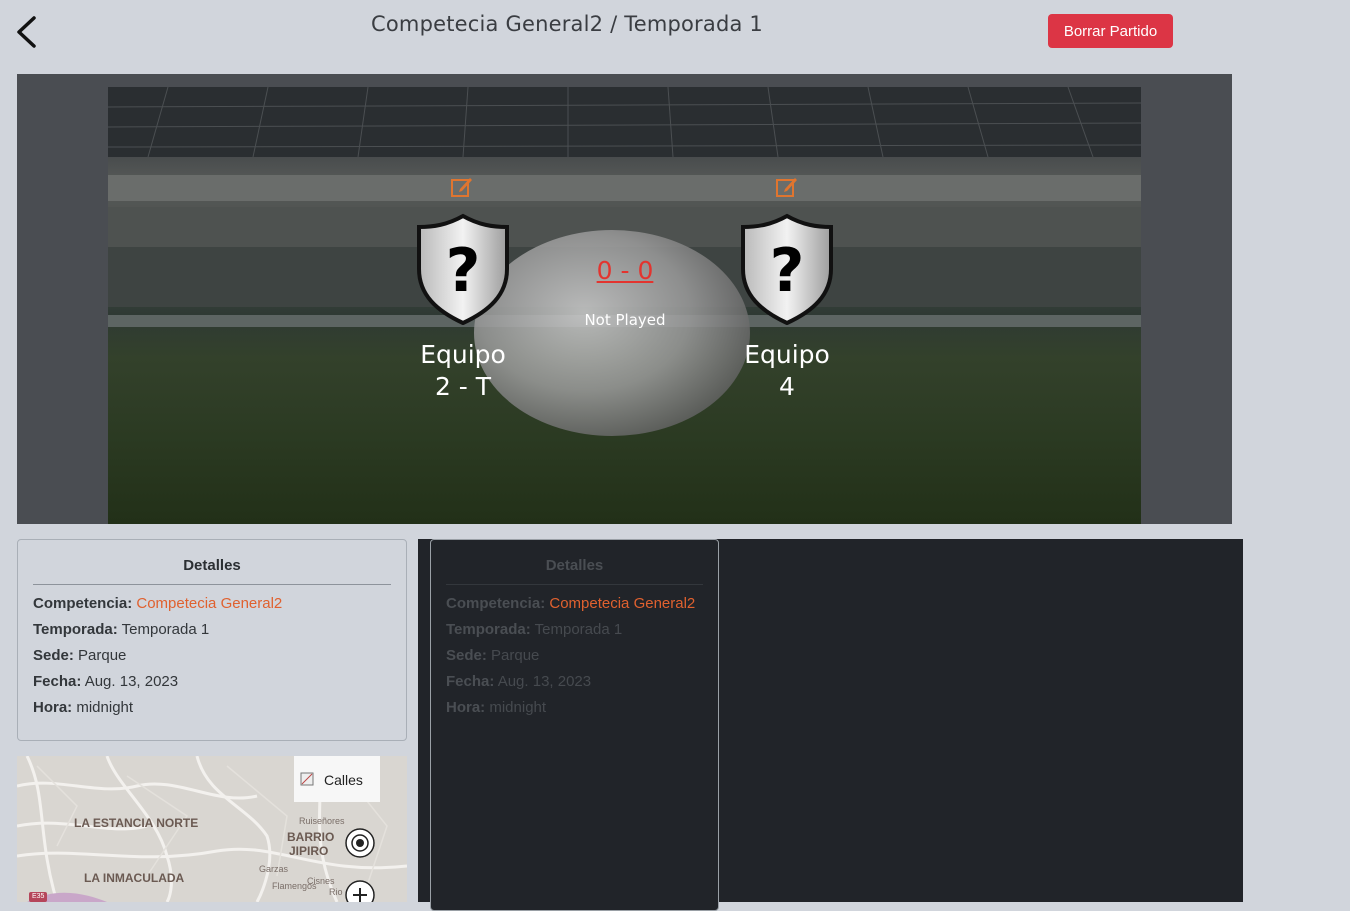 The height and width of the screenshot is (911, 1350). Describe the element at coordinates (787, 371) in the screenshot. I see `away-team-name: Equipo 4` at that location.